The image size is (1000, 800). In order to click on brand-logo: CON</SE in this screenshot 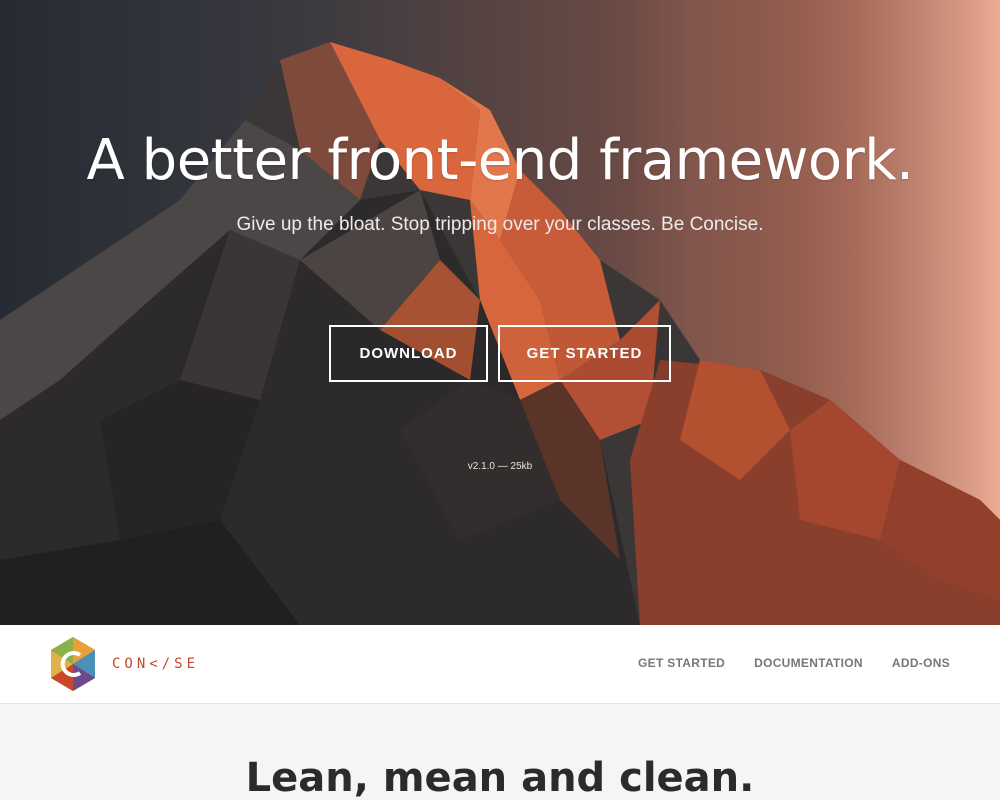, I will do `click(124, 664)`.